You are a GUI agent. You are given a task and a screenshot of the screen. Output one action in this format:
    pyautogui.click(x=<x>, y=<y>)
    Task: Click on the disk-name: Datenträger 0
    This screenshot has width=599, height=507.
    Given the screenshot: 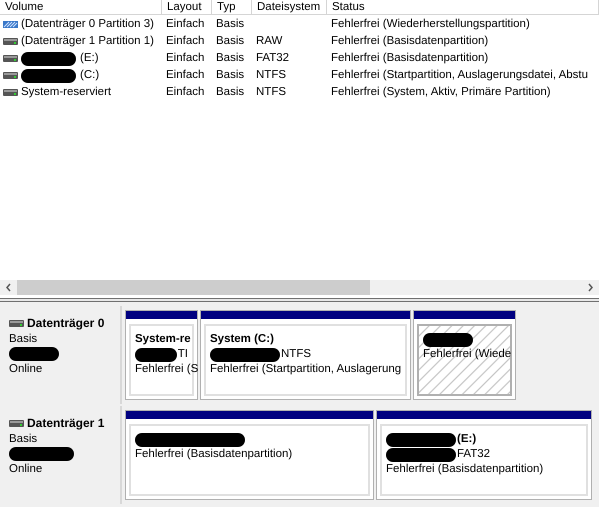 What is the action you would take?
    pyautogui.click(x=65, y=323)
    